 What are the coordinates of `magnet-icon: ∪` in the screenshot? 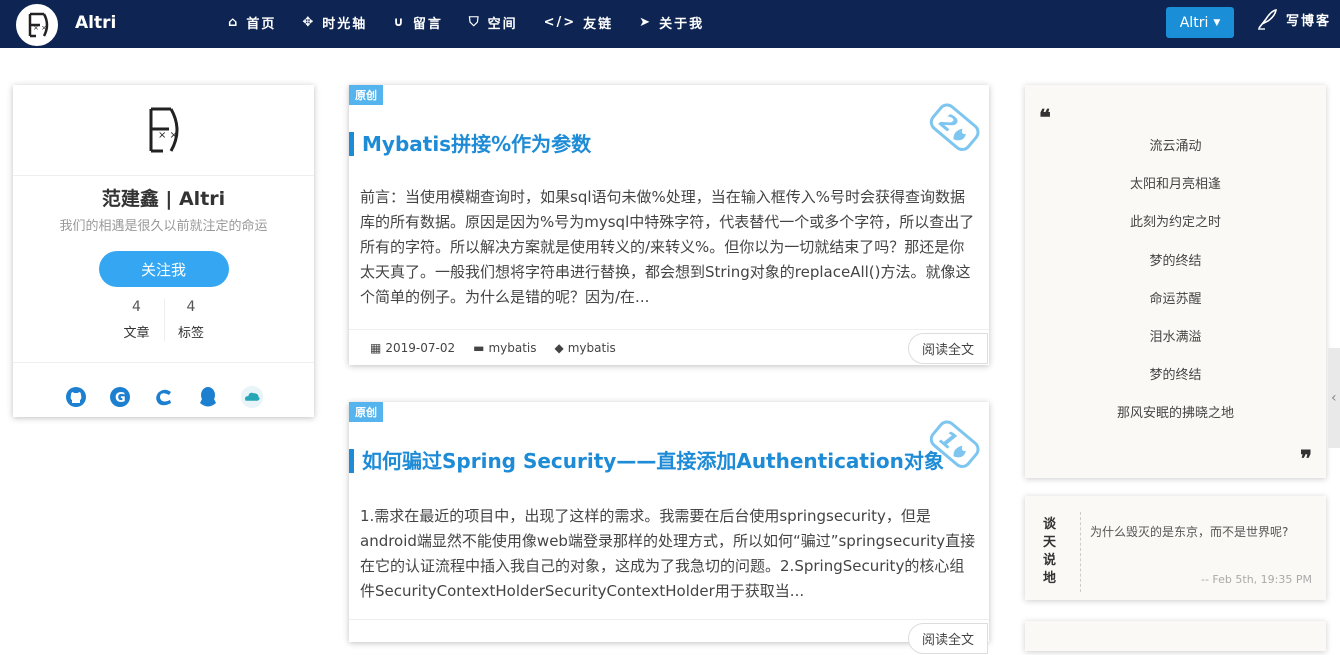 It's located at (399, 22).